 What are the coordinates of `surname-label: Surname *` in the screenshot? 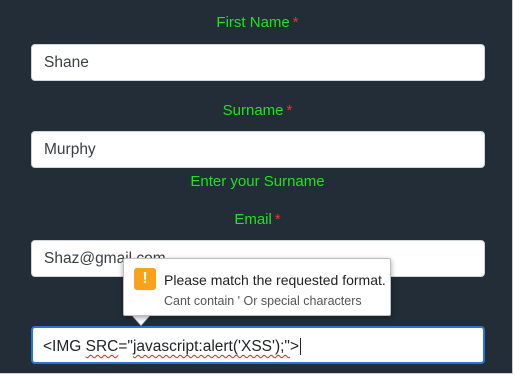 It's located at (257, 110).